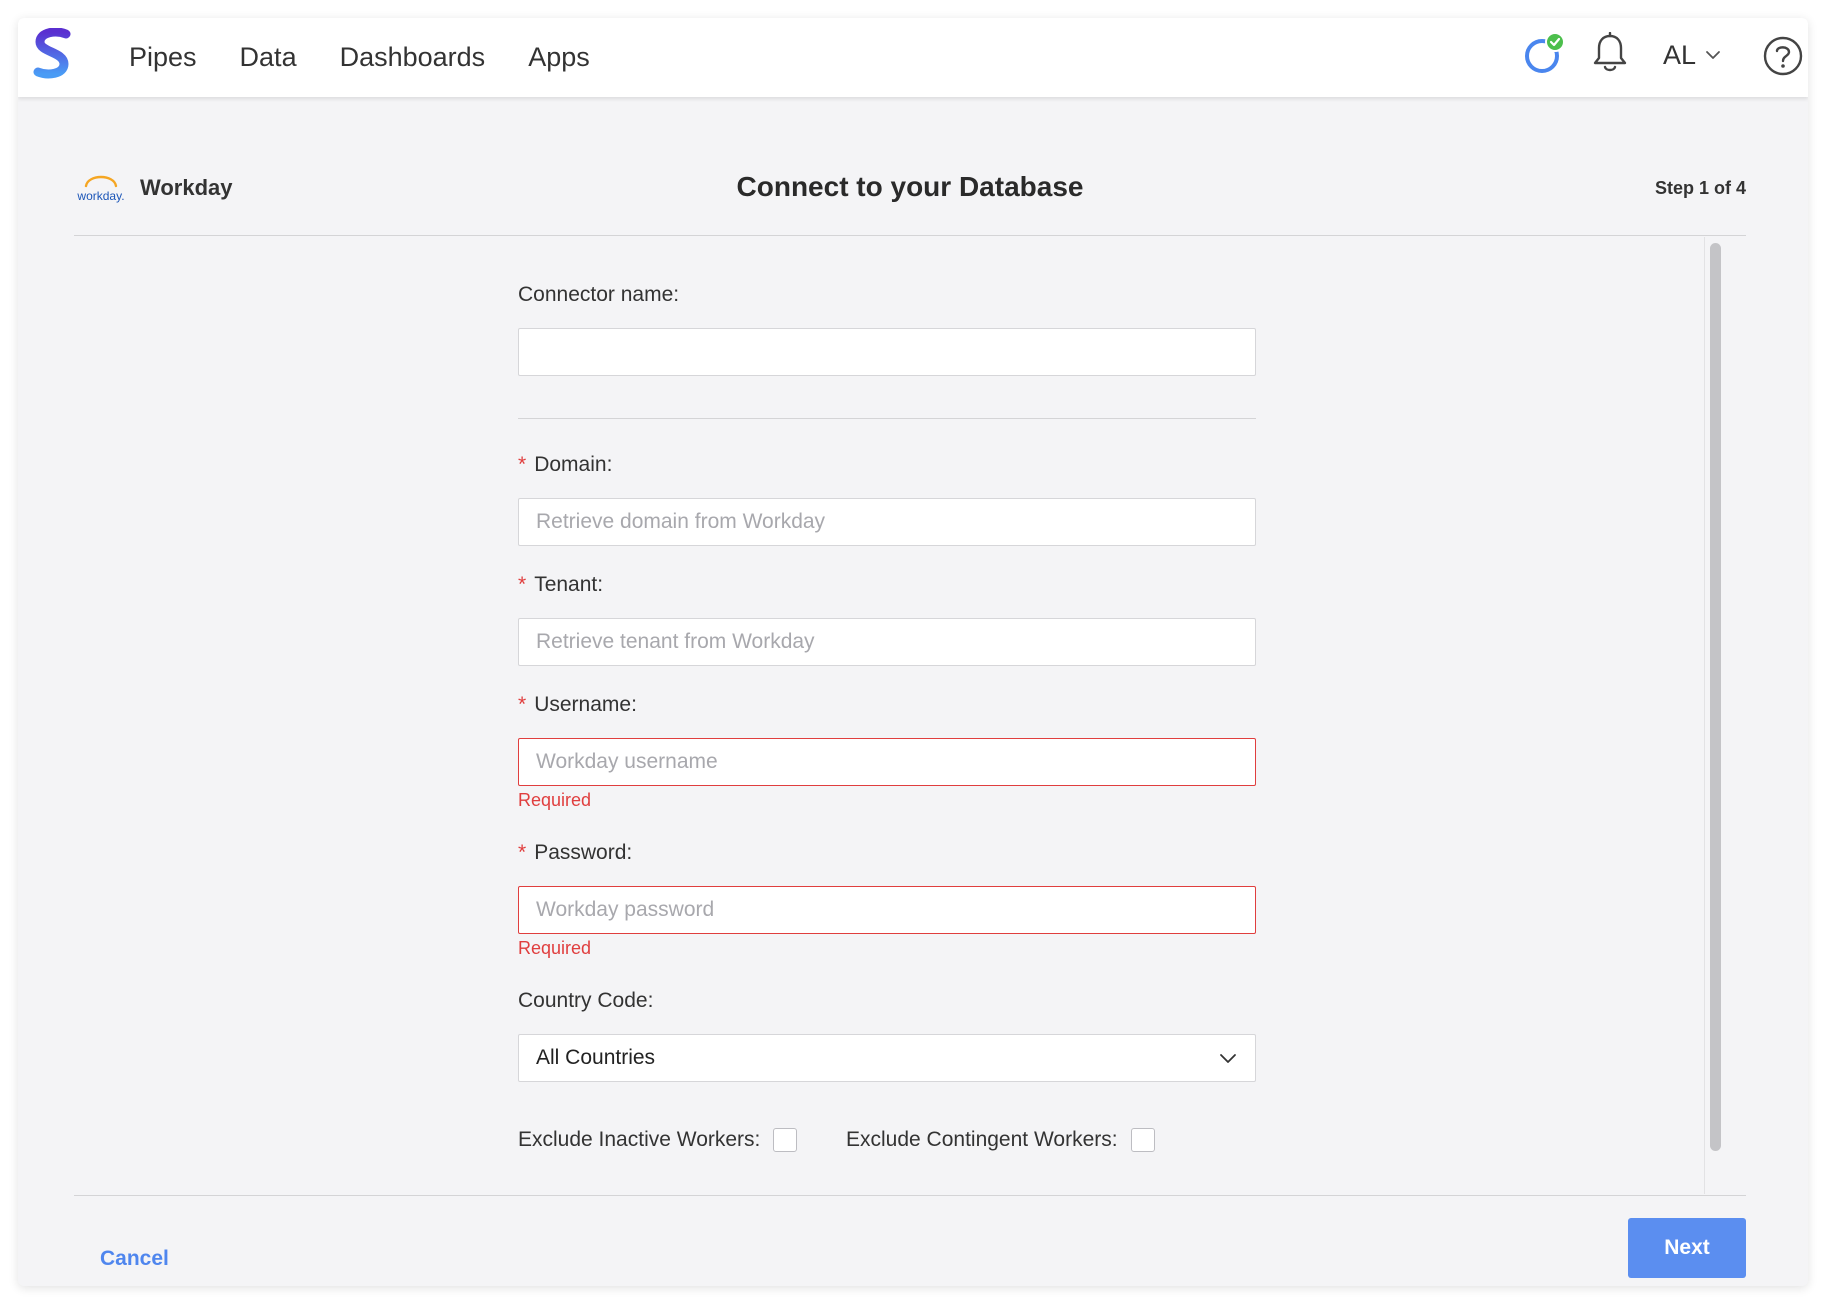 The height and width of the screenshot is (1306, 1827). What do you see at coordinates (268, 57) in the screenshot?
I see `nav-item-data: Data` at bounding box center [268, 57].